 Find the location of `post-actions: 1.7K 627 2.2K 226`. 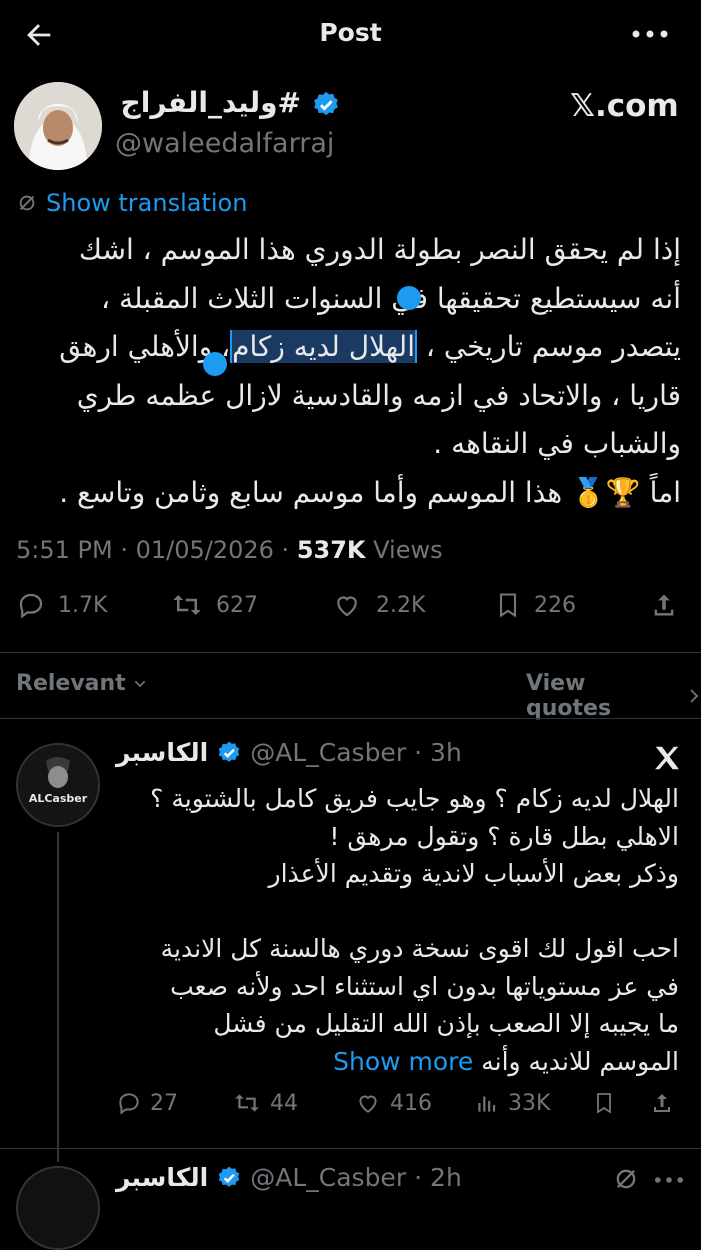

post-actions: 1.7K 627 2.2K 226 is located at coordinates (350, 612).